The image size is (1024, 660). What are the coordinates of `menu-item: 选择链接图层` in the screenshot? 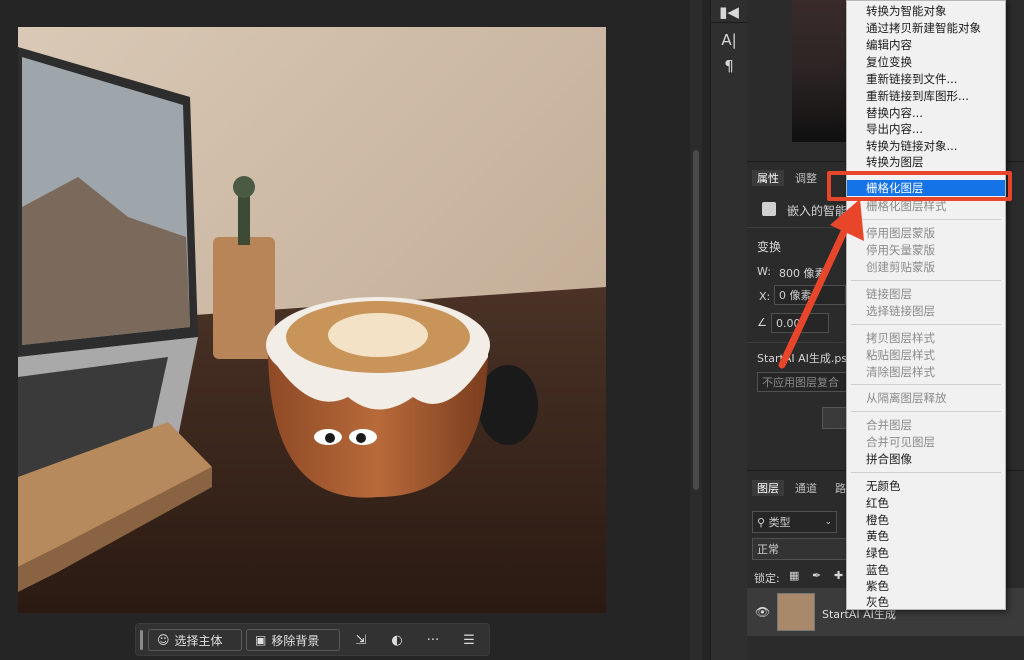 It's located at (926, 311).